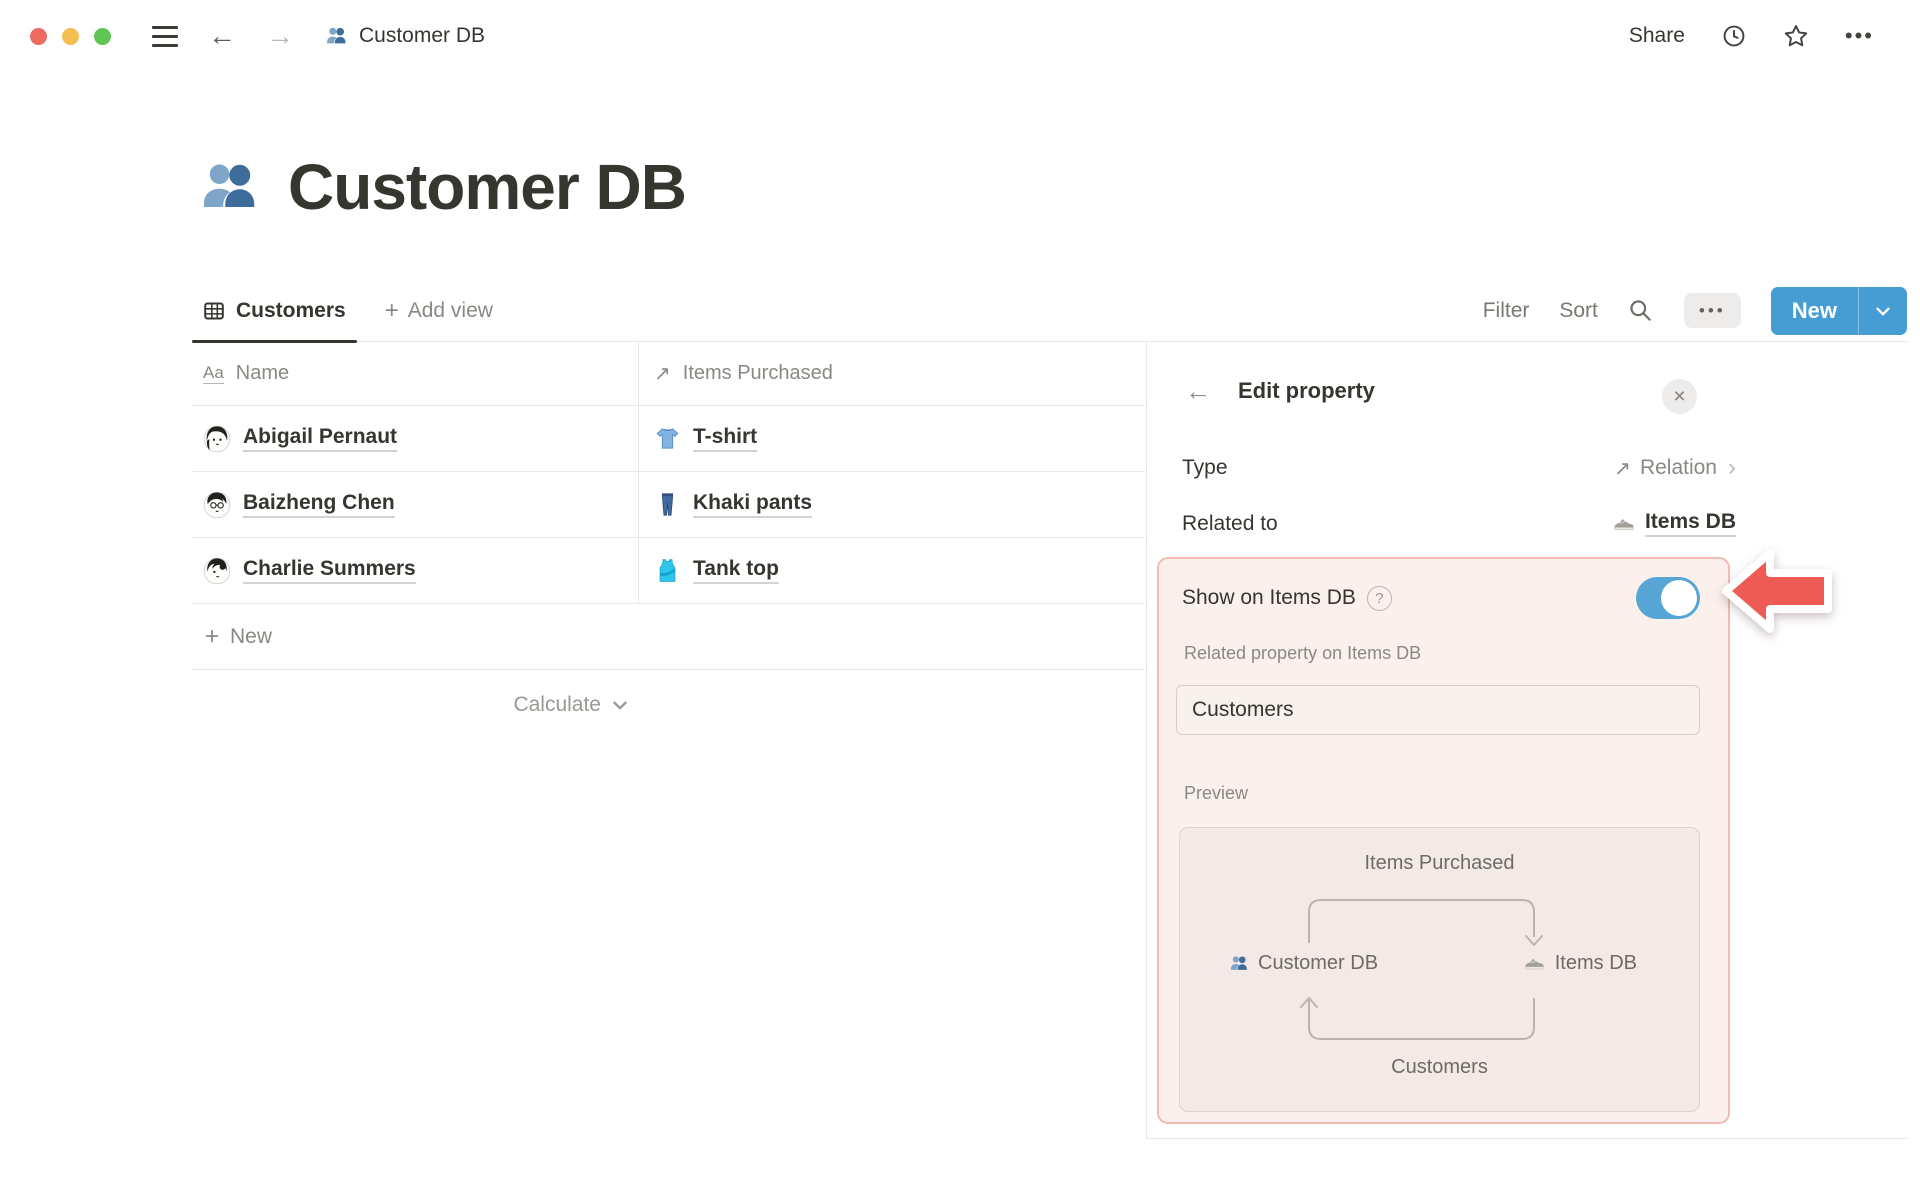  Describe the element at coordinates (1690, 523) in the screenshot. I see `related-db-link: Items DB` at that location.